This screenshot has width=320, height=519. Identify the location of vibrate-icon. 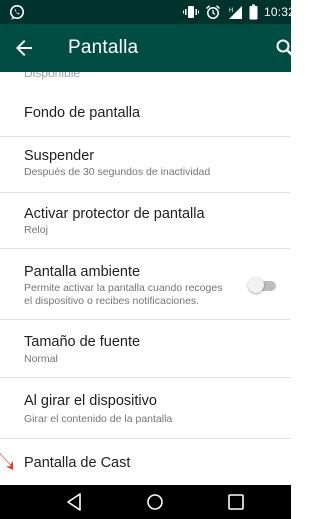
(190, 12).